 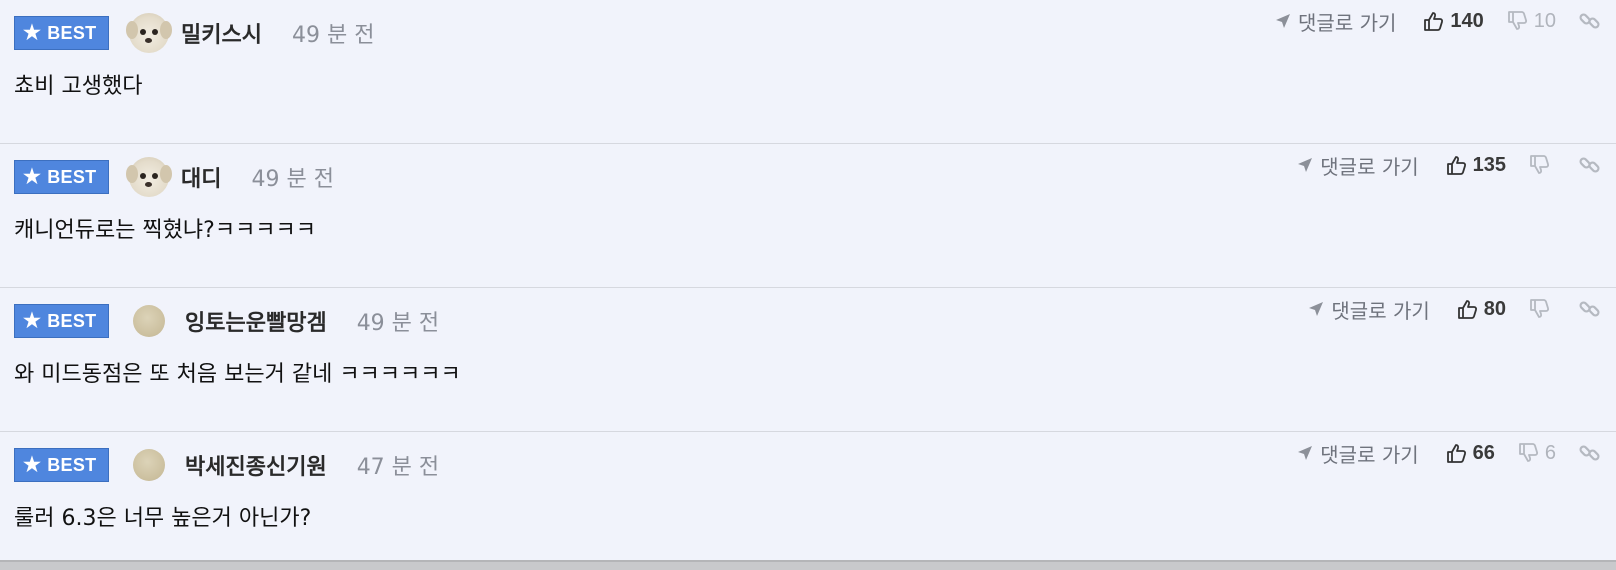 What do you see at coordinates (1550, 452) in the screenshot?
I see `downvote-count: 6` at bounding box center [1550, 452].